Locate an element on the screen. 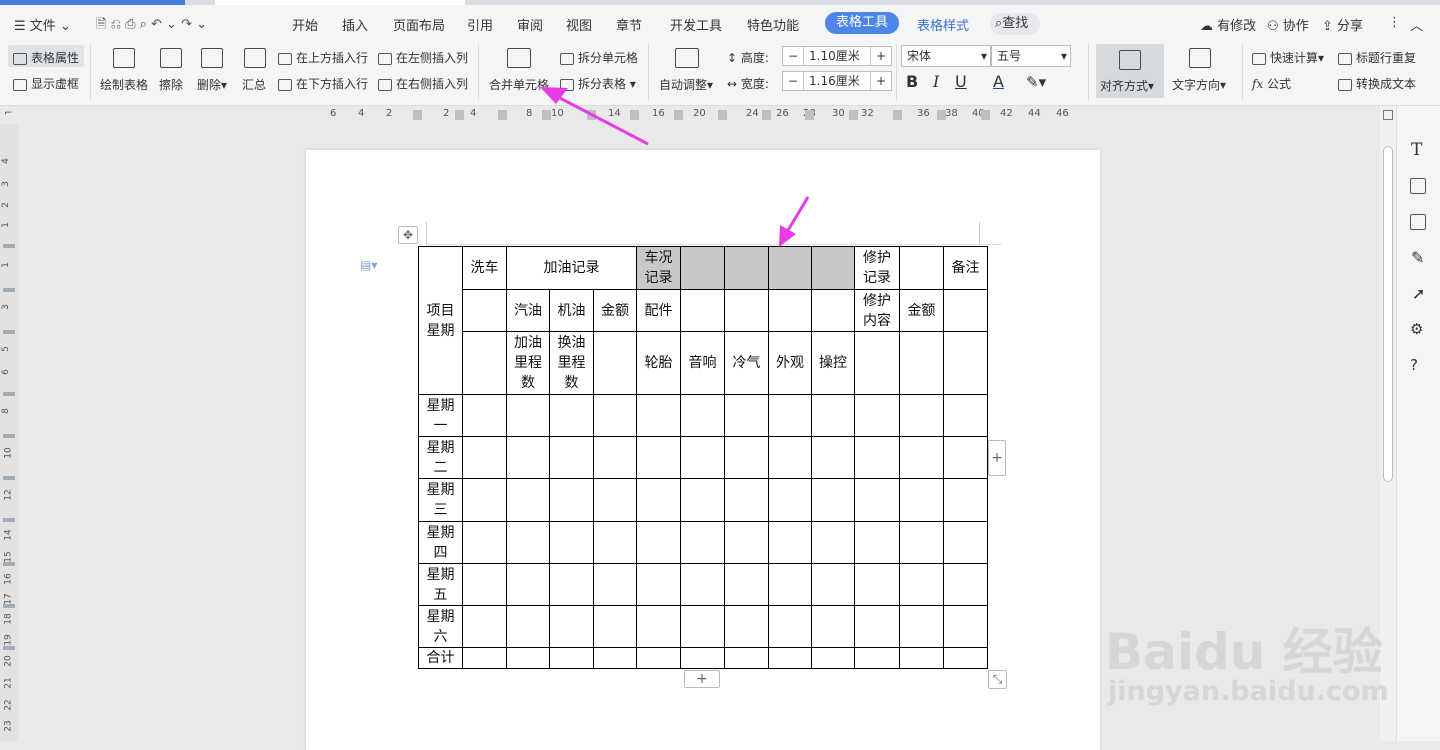  baidu-watermark-url: jingyan.baidu.com is located at coordinates (1248, 691).